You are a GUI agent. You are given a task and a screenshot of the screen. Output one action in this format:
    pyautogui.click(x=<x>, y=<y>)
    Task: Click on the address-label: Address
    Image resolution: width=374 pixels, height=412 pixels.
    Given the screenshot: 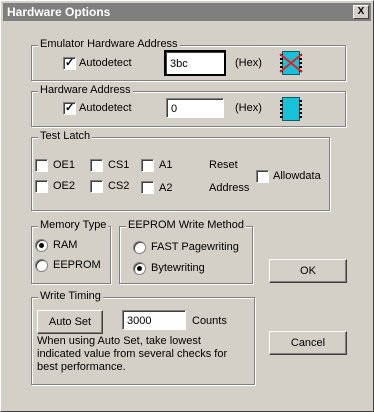 What is the action you would take?
    pyautogui.click(x=229, y=188)
    